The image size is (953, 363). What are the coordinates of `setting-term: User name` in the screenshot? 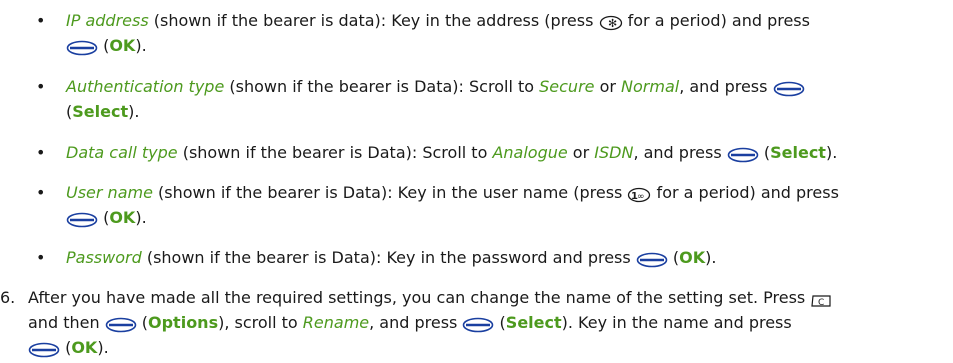 It's located at (109, 192).